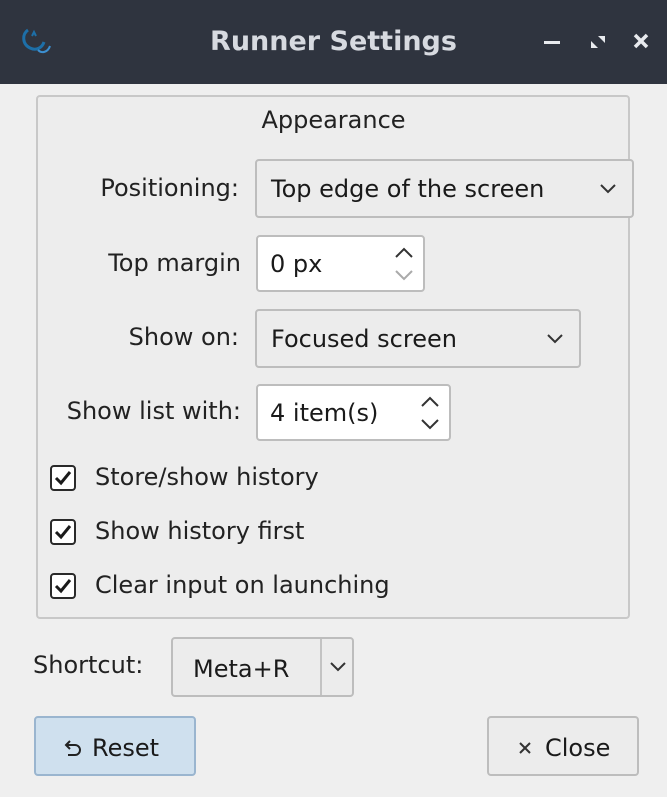 The width and height of the screenshot is (667, 797). Describe the element at coordinates (578, 748) in the screenshot. I see `close-label: Close` at that location.